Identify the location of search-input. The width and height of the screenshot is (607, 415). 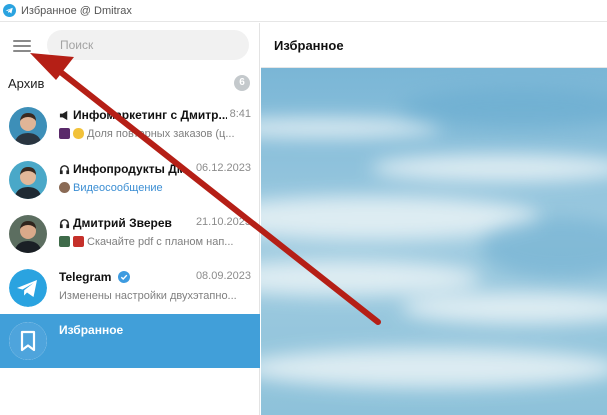
(148, 45).